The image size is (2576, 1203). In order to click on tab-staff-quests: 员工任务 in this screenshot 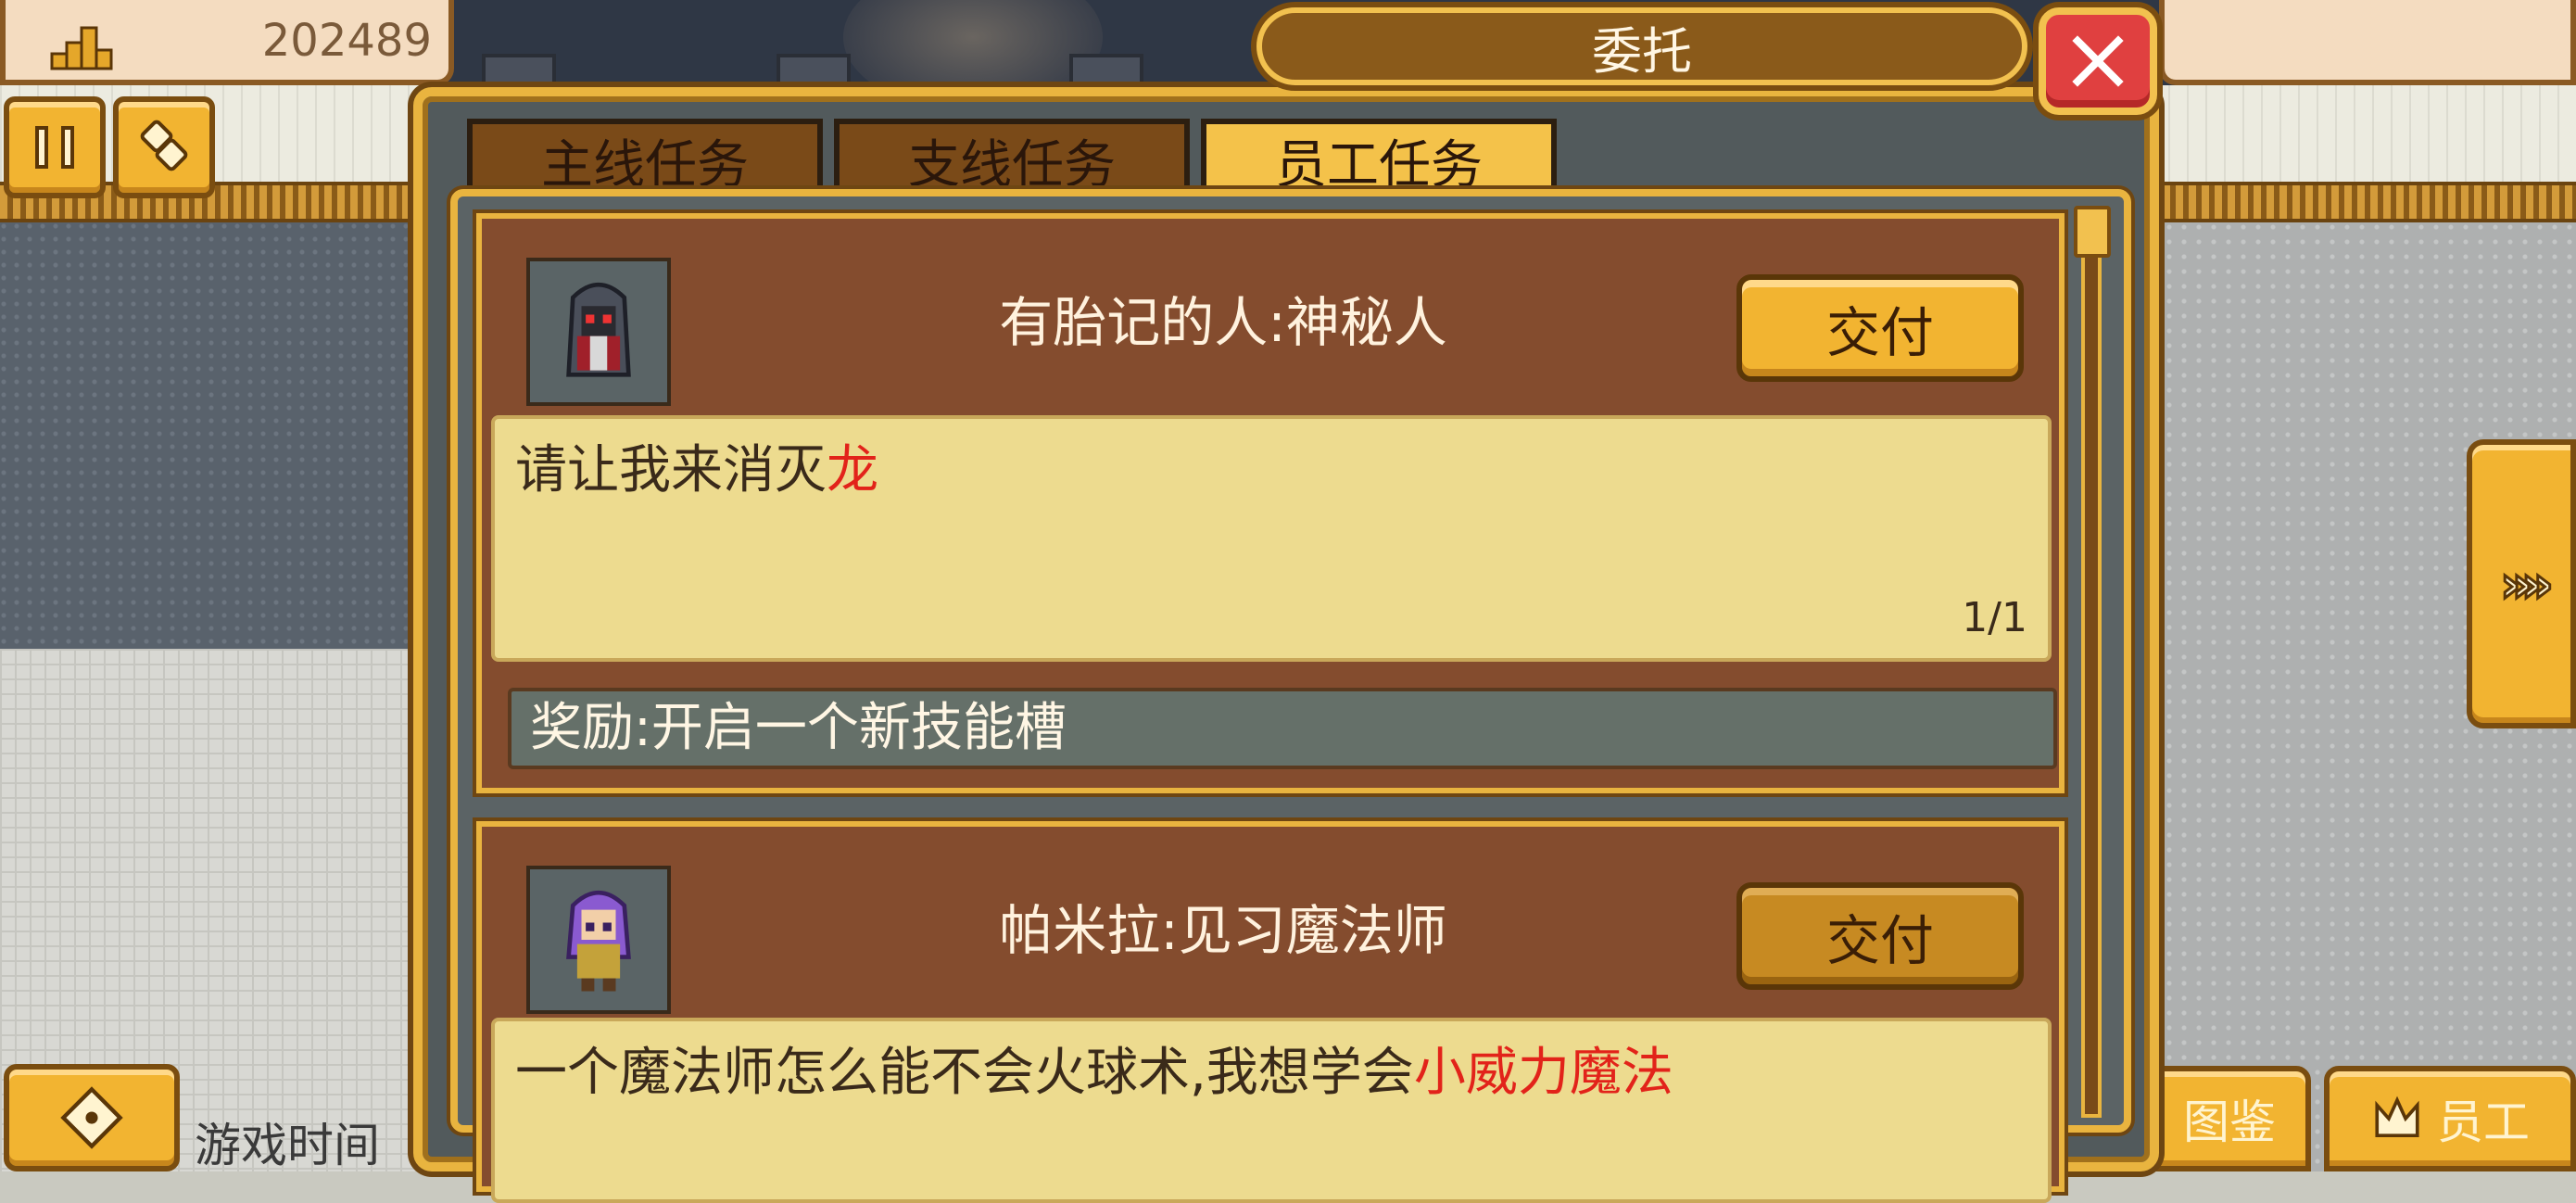, I will do `click(1379, 158)`.